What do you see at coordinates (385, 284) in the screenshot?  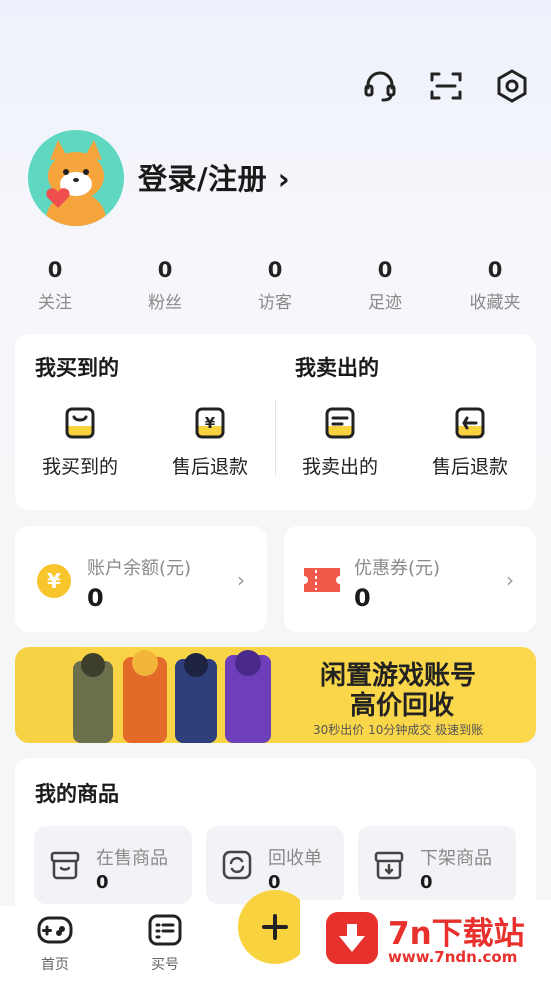 I see `stat-footprint: 0 足迹` at bounding box center [385, 284].